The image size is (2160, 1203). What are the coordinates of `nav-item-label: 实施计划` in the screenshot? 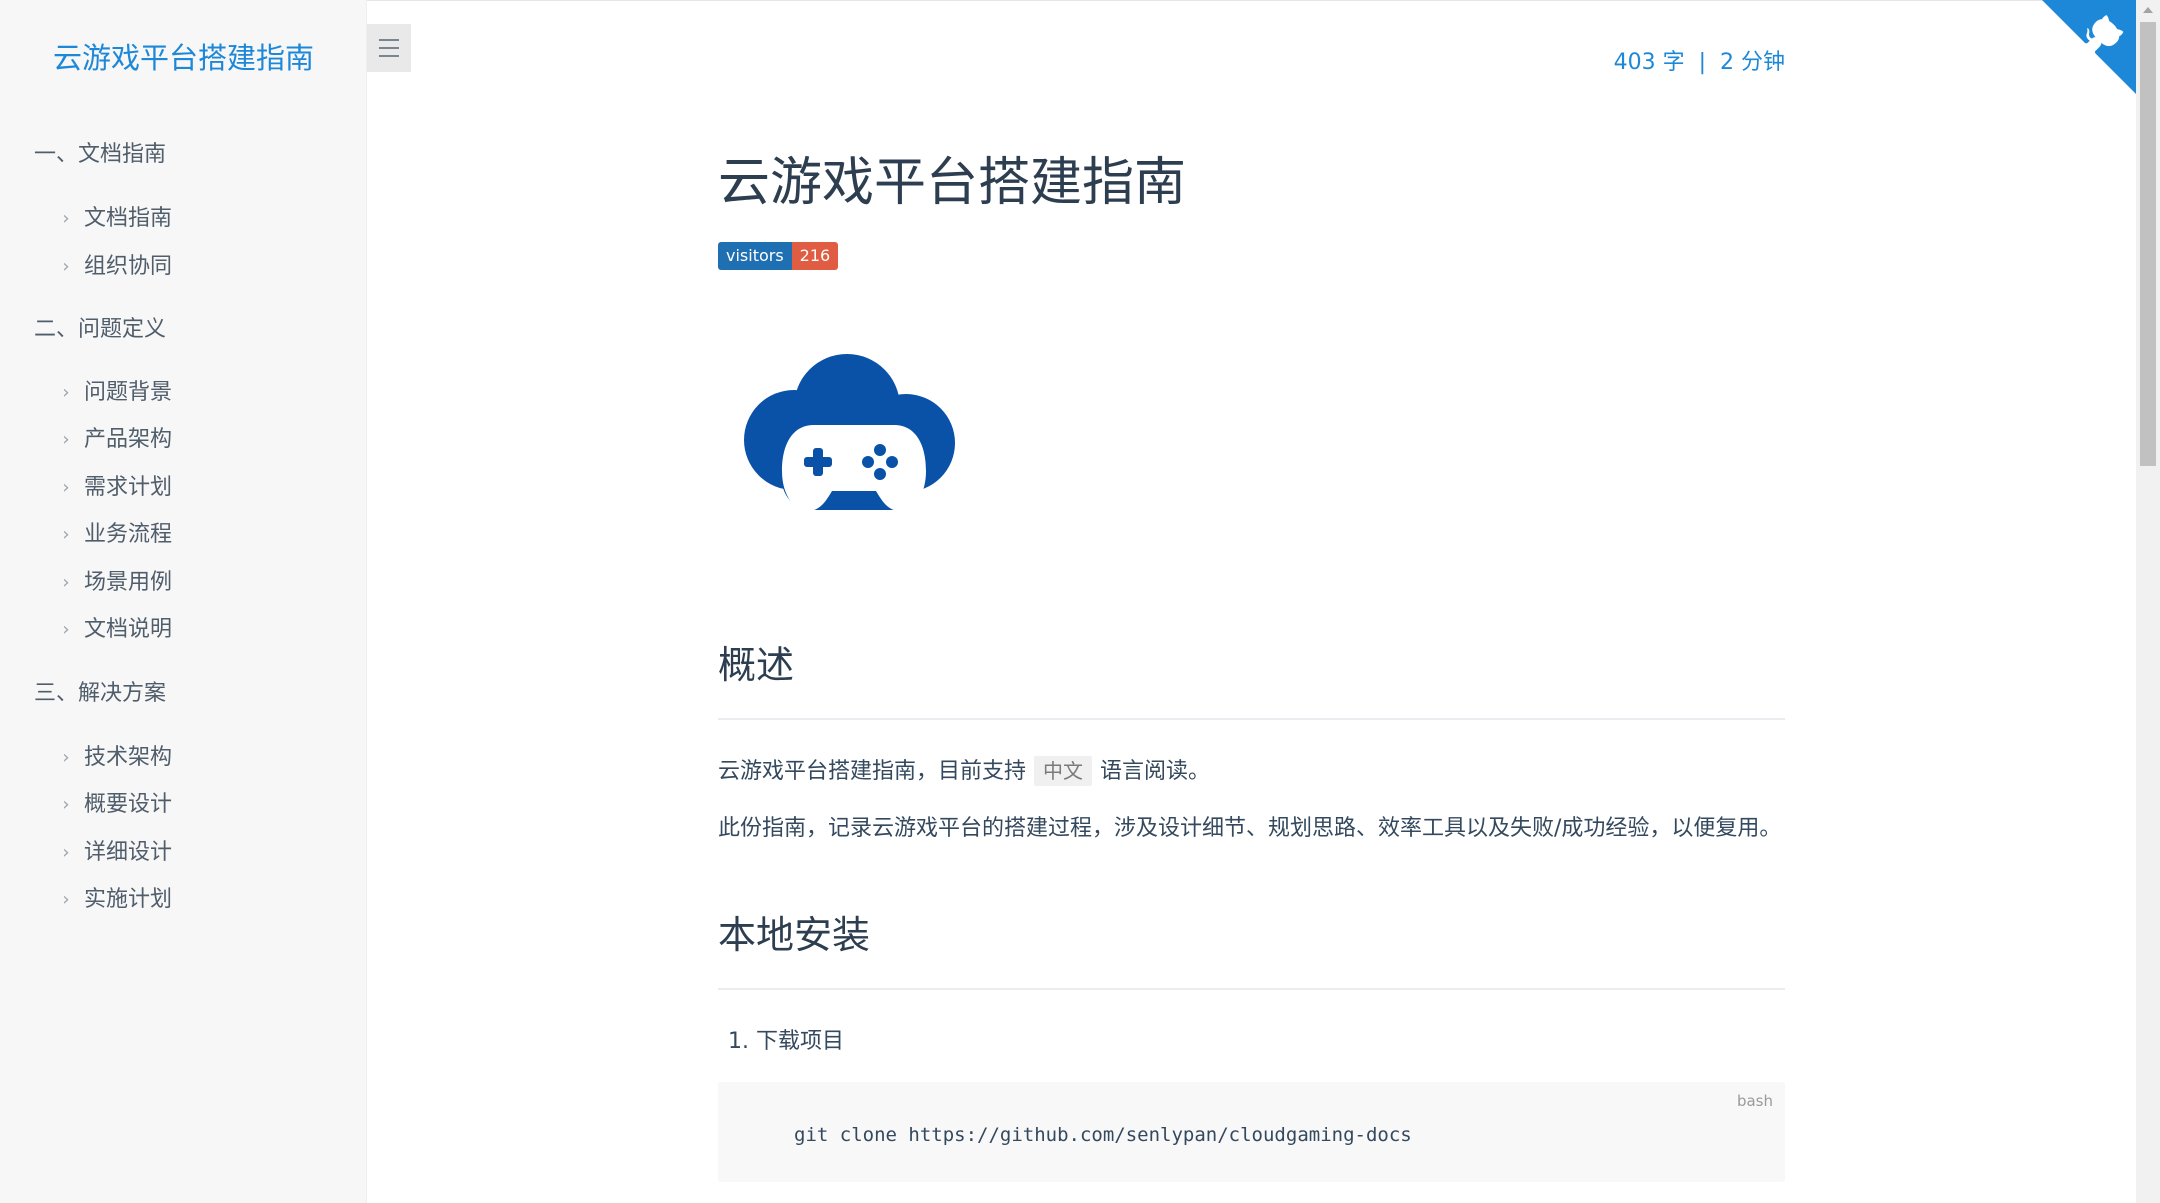 It's located at (128, 899).